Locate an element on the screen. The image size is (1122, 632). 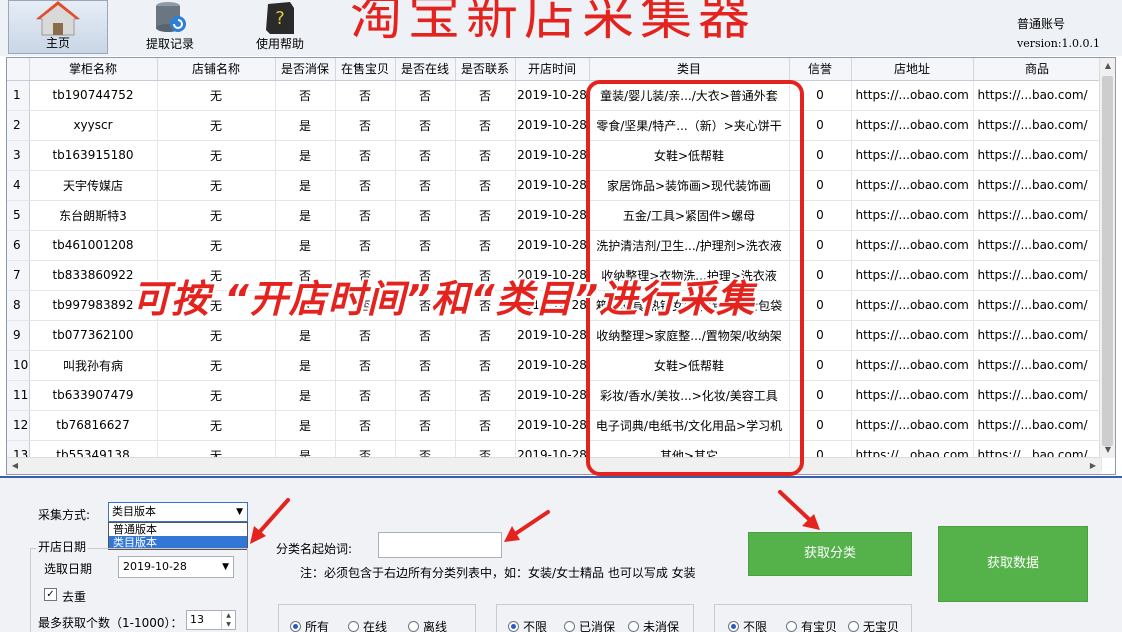
guide-arrows is located at coordinates (535, 517).